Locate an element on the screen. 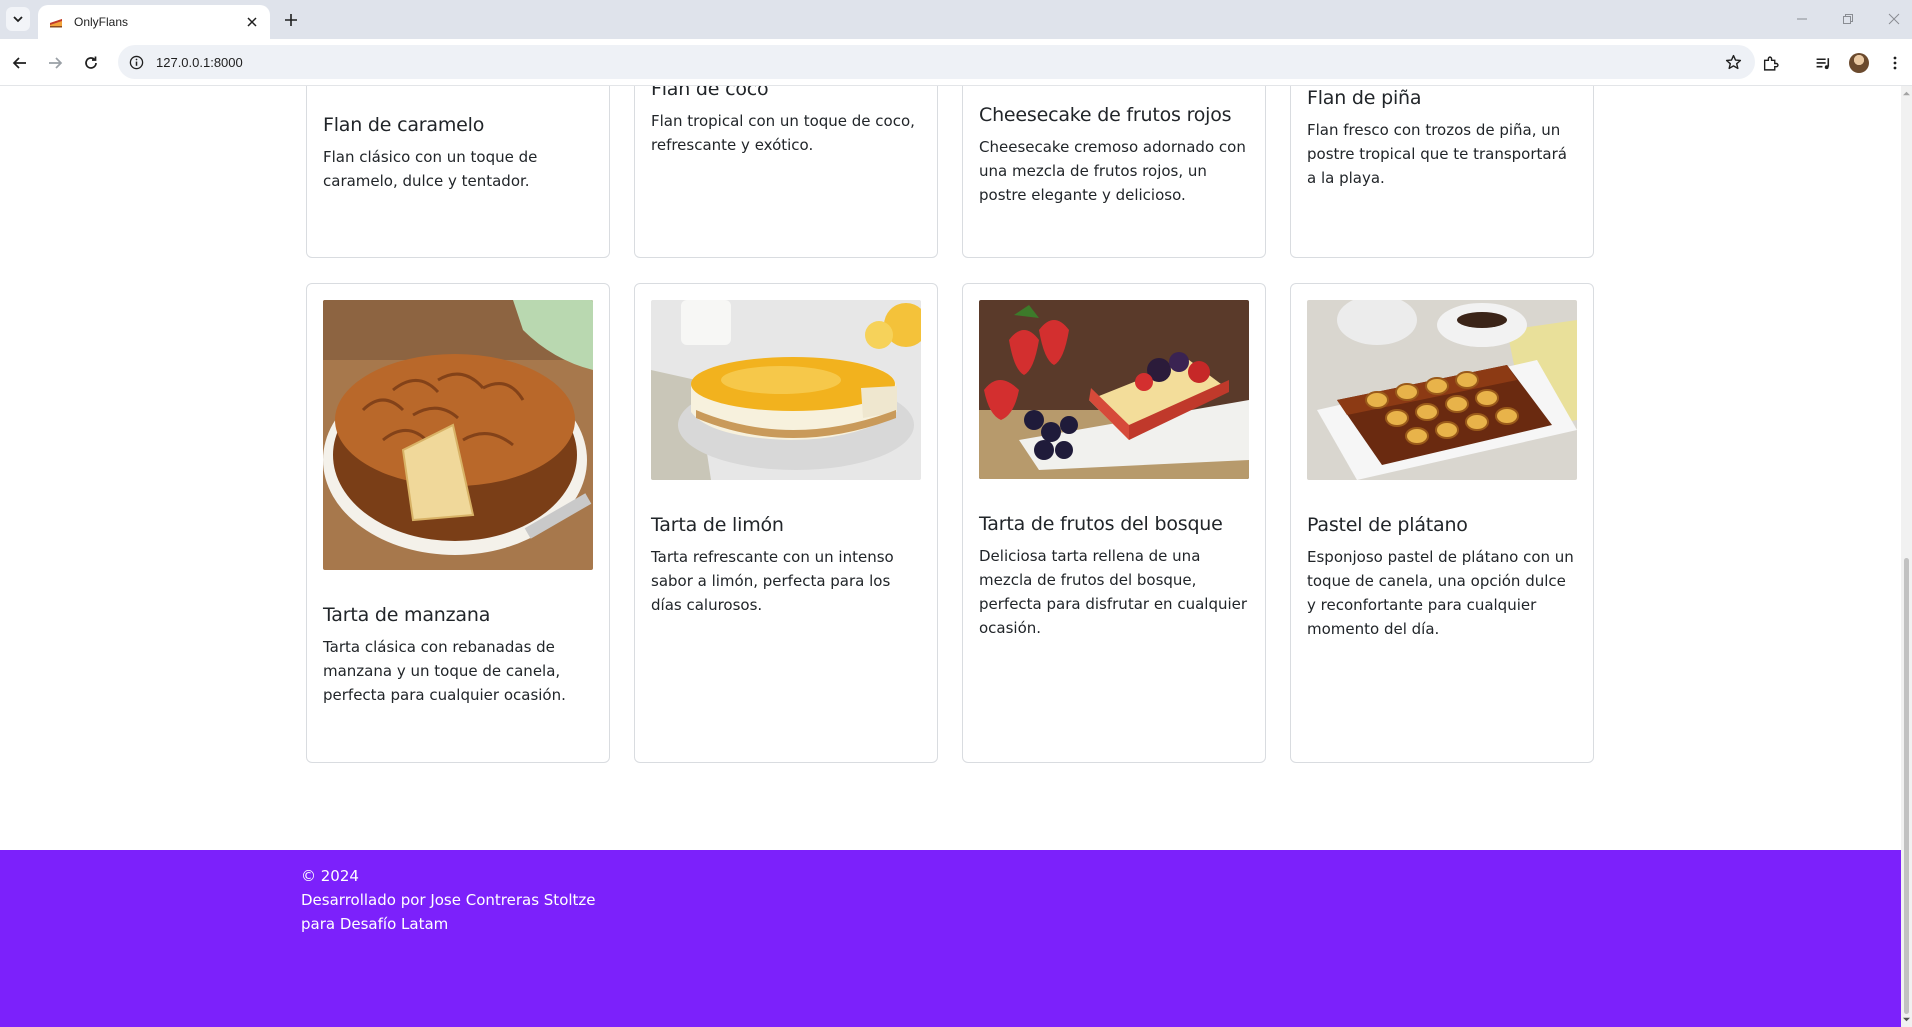  tab-search-button is located at coordinates (18, 19).